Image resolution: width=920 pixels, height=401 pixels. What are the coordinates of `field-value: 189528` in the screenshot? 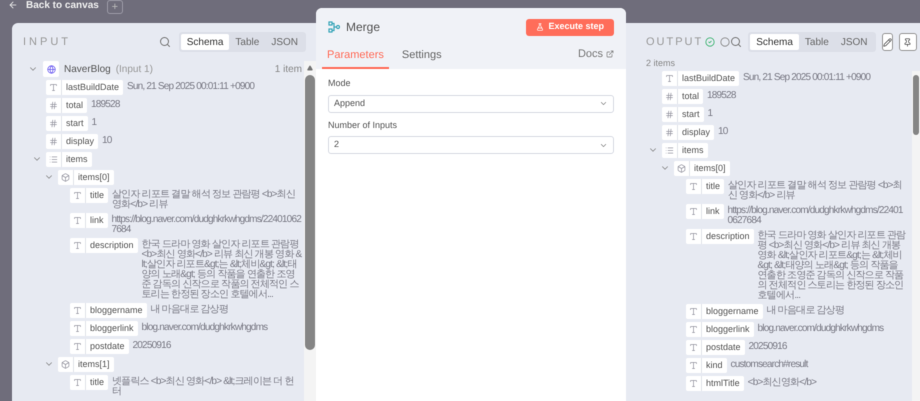 It's located at (105, 105).